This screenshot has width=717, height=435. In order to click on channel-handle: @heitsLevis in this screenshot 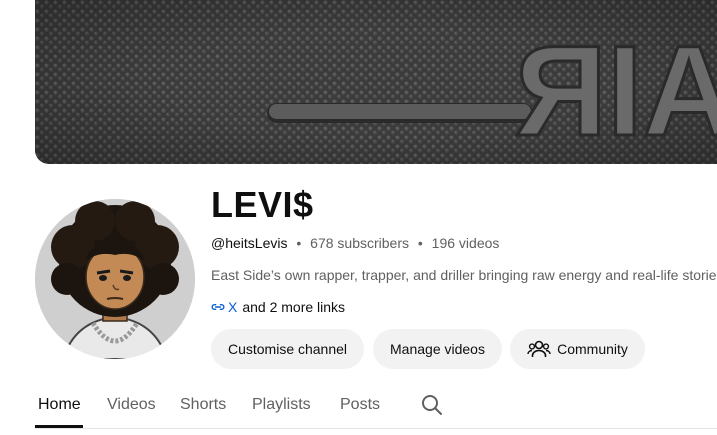, I will do `click(249, 243)`.